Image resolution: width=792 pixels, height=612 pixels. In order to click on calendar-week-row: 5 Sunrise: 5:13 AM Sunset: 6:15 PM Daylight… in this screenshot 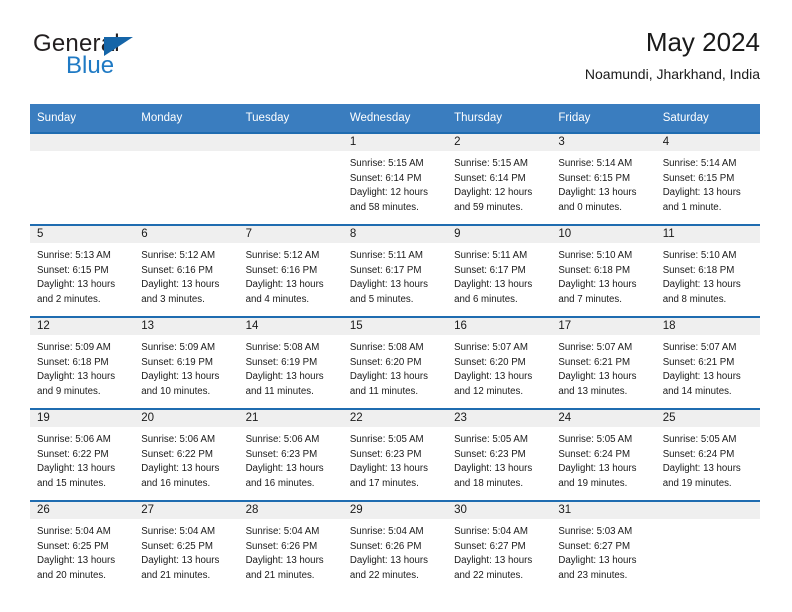, I will do `click(395, 270)`.